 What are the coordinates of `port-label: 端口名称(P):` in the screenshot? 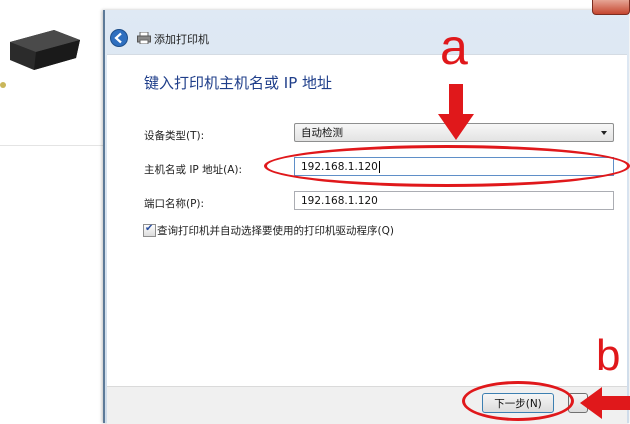 It's located at (174, 204).